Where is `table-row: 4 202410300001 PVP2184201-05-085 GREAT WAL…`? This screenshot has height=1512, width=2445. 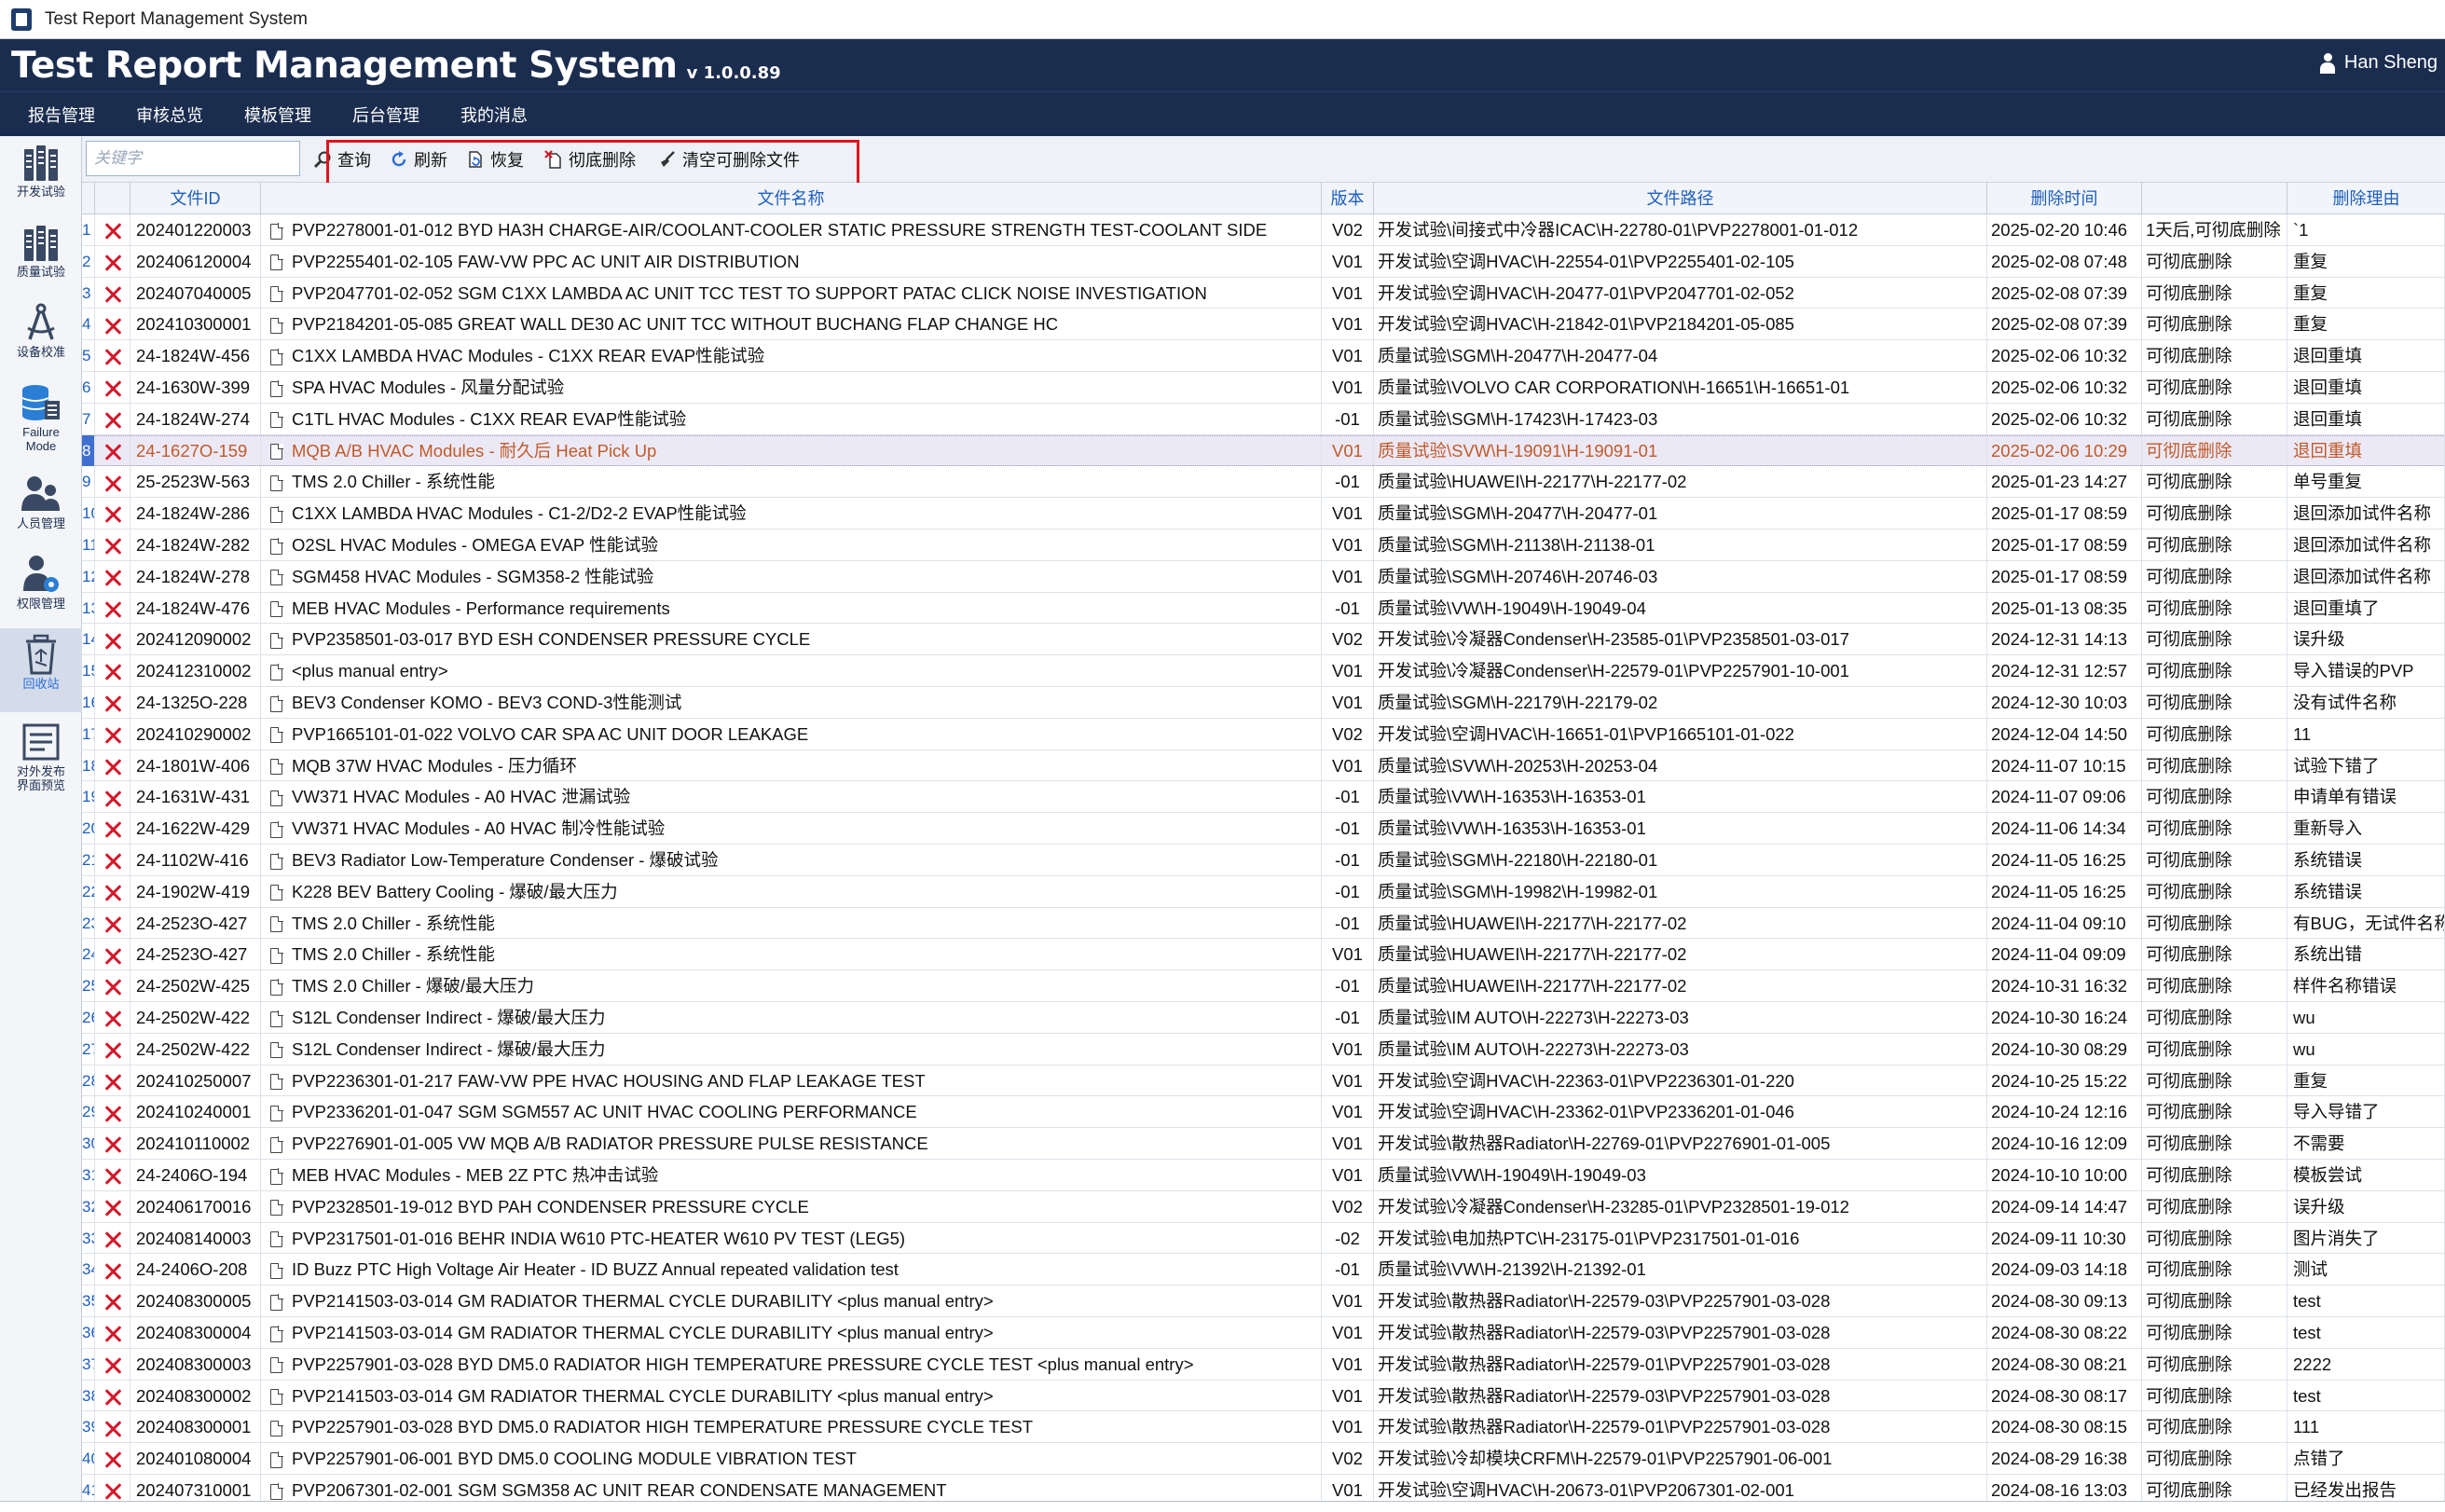 table-row: 4 202410300001 PVP2184201-05-085 GREAT WAL… is located at coordinates (1263, 325).